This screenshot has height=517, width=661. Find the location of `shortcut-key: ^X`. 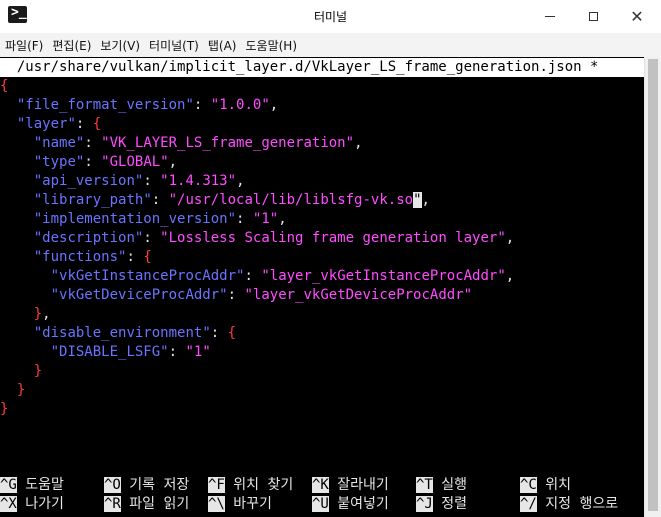

shortcut-key: ^X is located at coordinates (8, 504).